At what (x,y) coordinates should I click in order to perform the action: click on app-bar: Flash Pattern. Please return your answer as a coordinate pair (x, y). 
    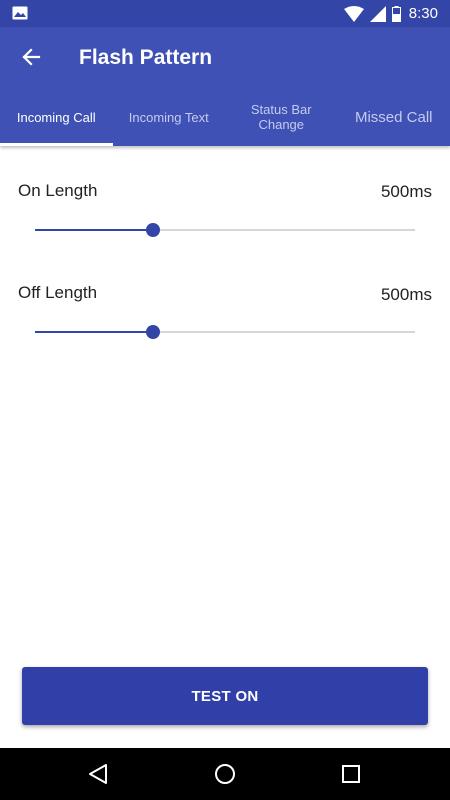
    Looking at the image, I should click on (225, 57).